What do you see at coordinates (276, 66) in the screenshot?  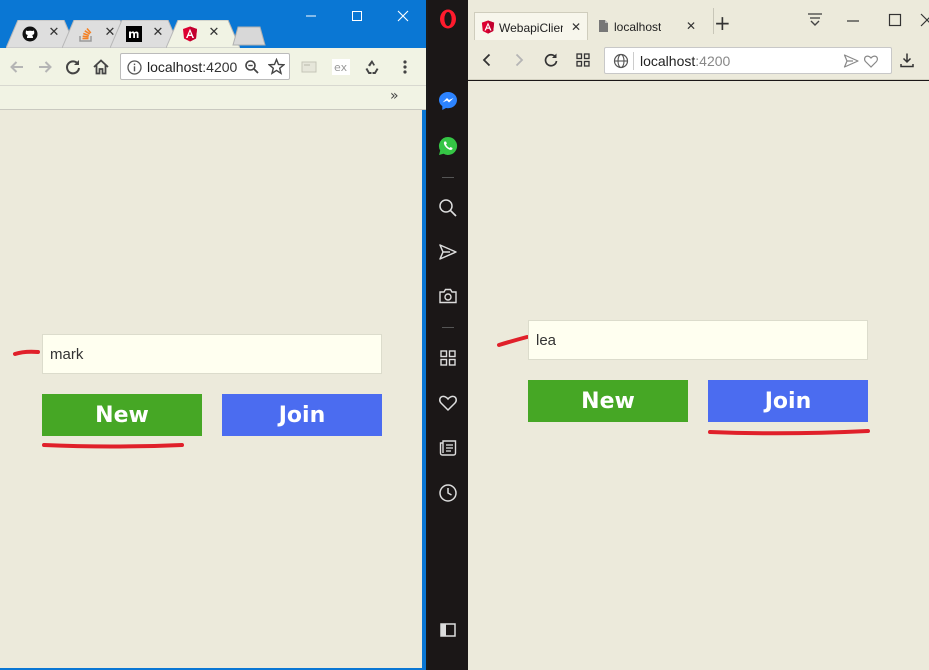 I see `bookmark-star-icon` at bounding box center [276, 66].